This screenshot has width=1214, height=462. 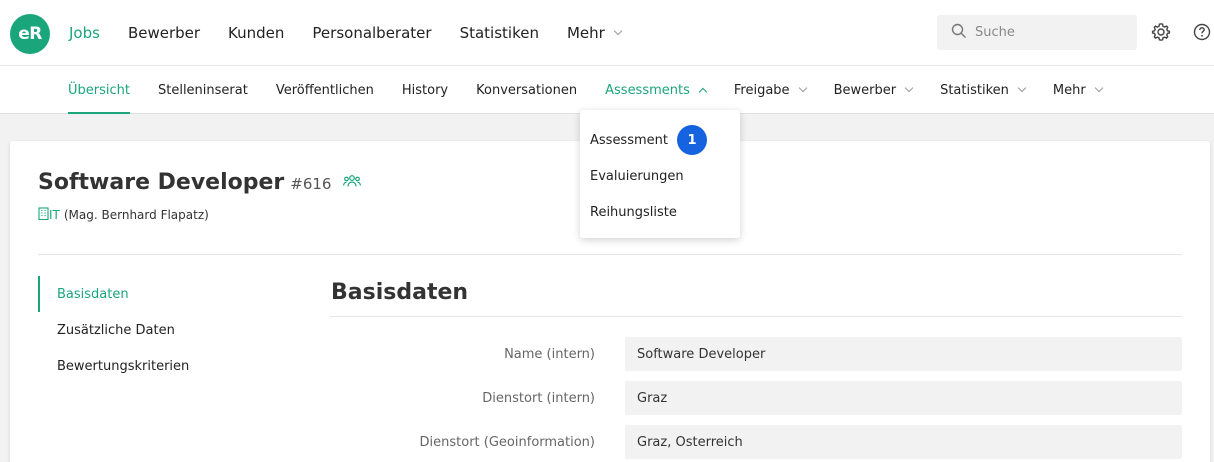 I want to click on tab-label: Bewerber, so click(x=865, y=90).